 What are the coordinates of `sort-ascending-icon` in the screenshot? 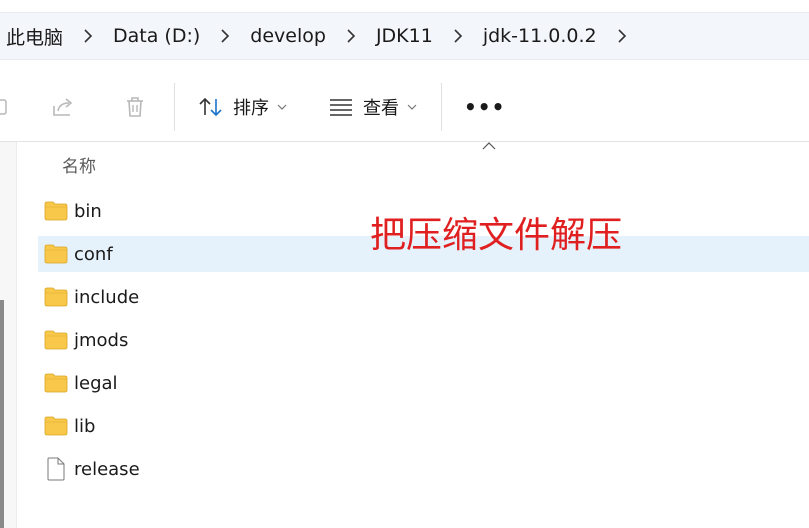 It's located at (489, 146).